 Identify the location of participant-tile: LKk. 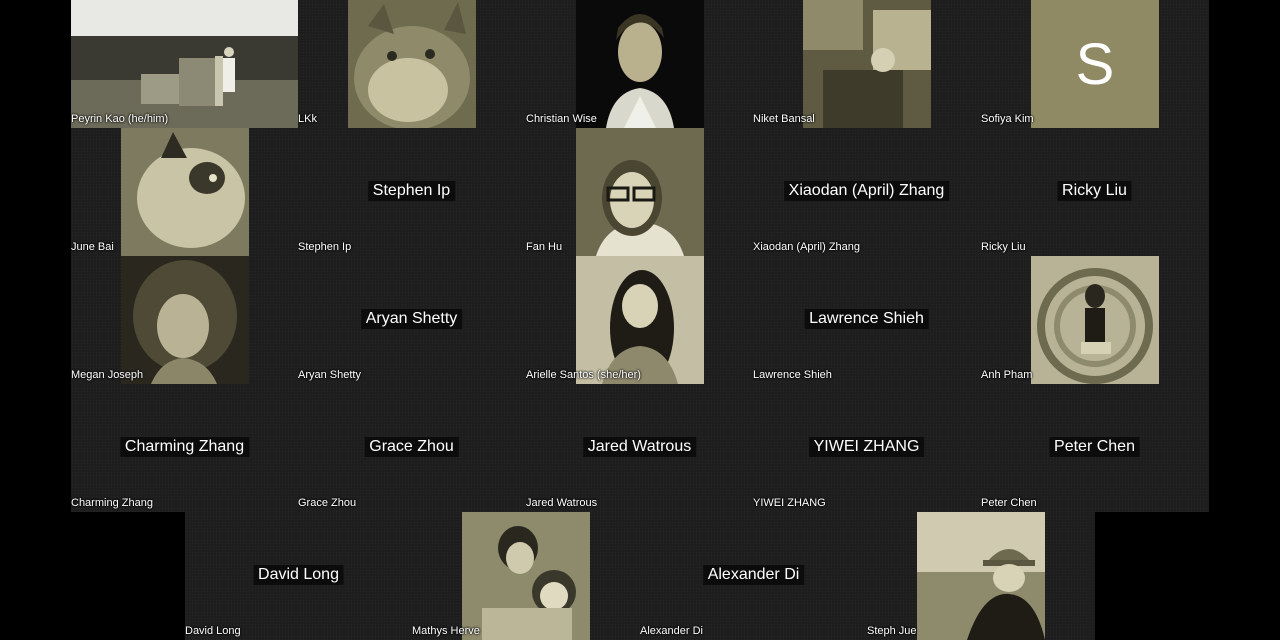
(411, 64).